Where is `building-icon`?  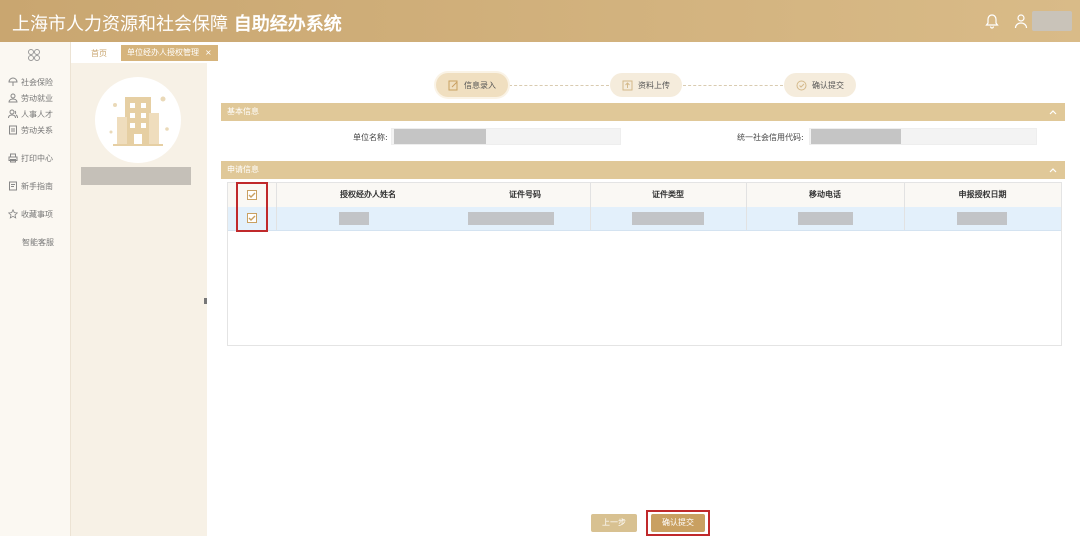
building-icon is located at coordinates (139, 121).